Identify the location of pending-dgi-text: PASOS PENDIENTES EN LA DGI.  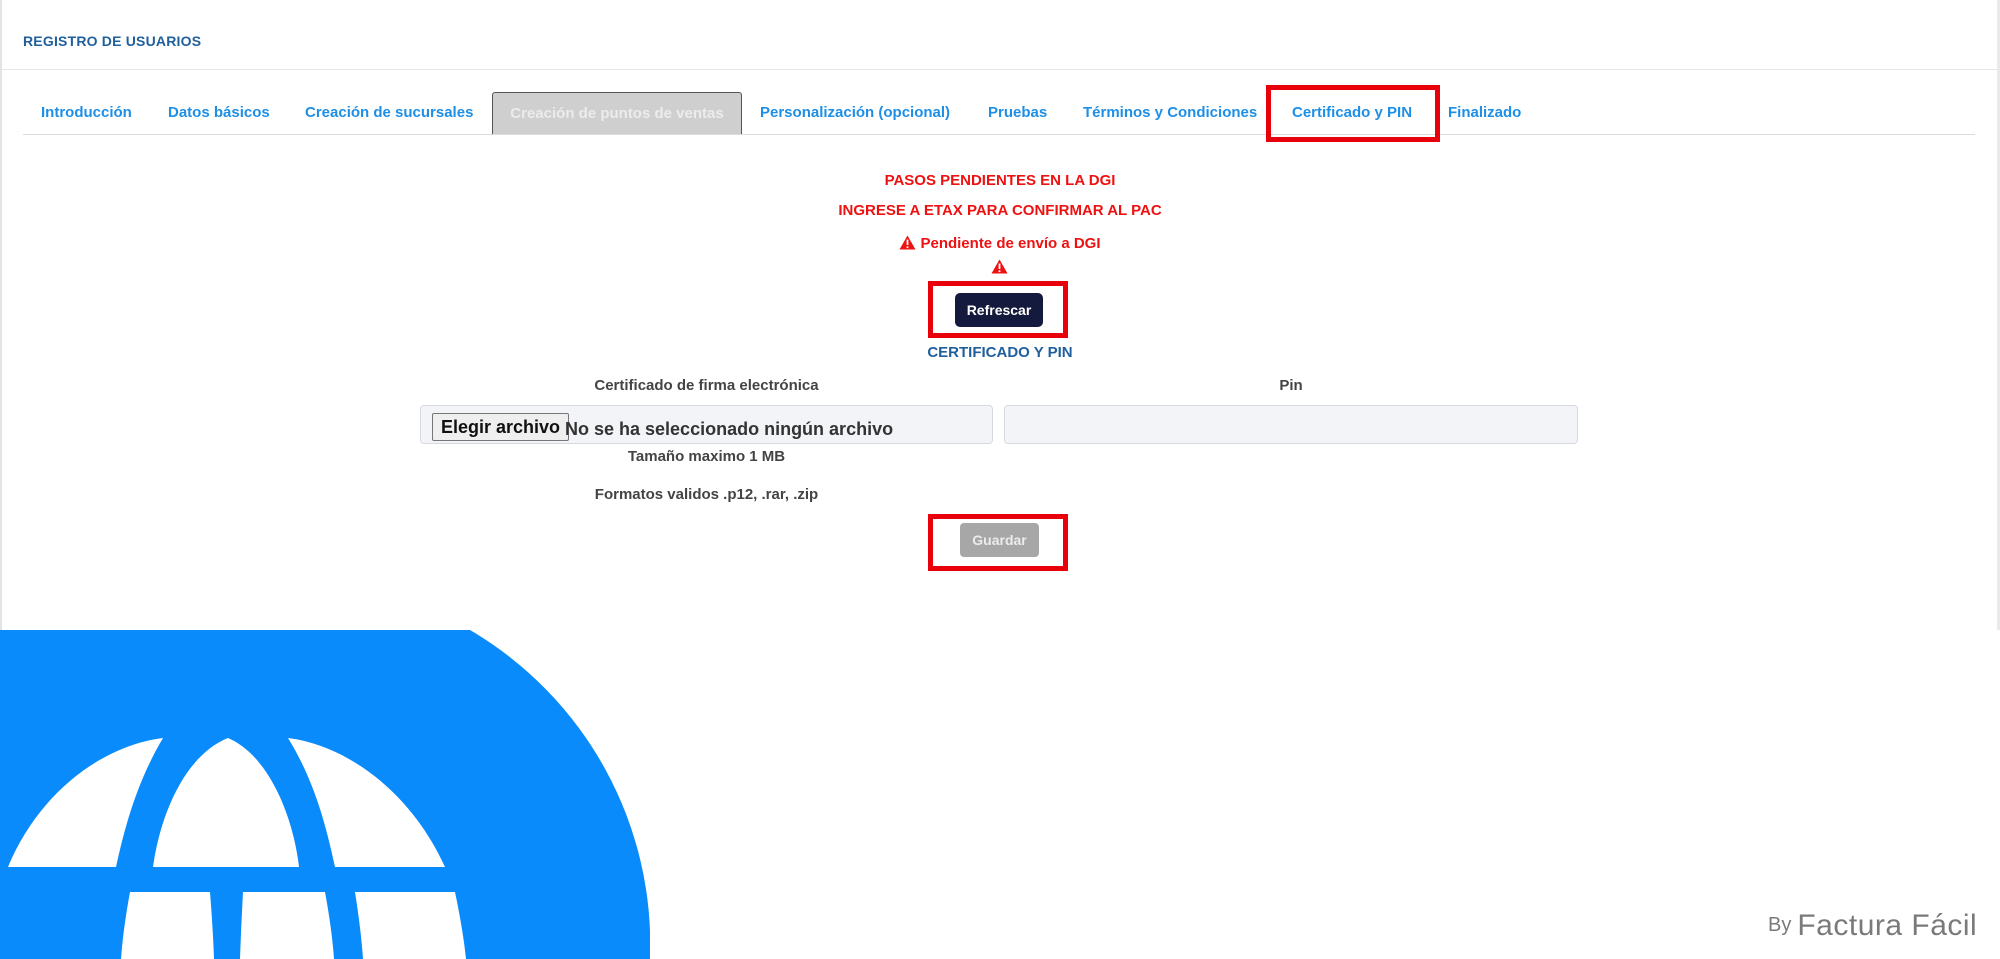
(1000, 180).